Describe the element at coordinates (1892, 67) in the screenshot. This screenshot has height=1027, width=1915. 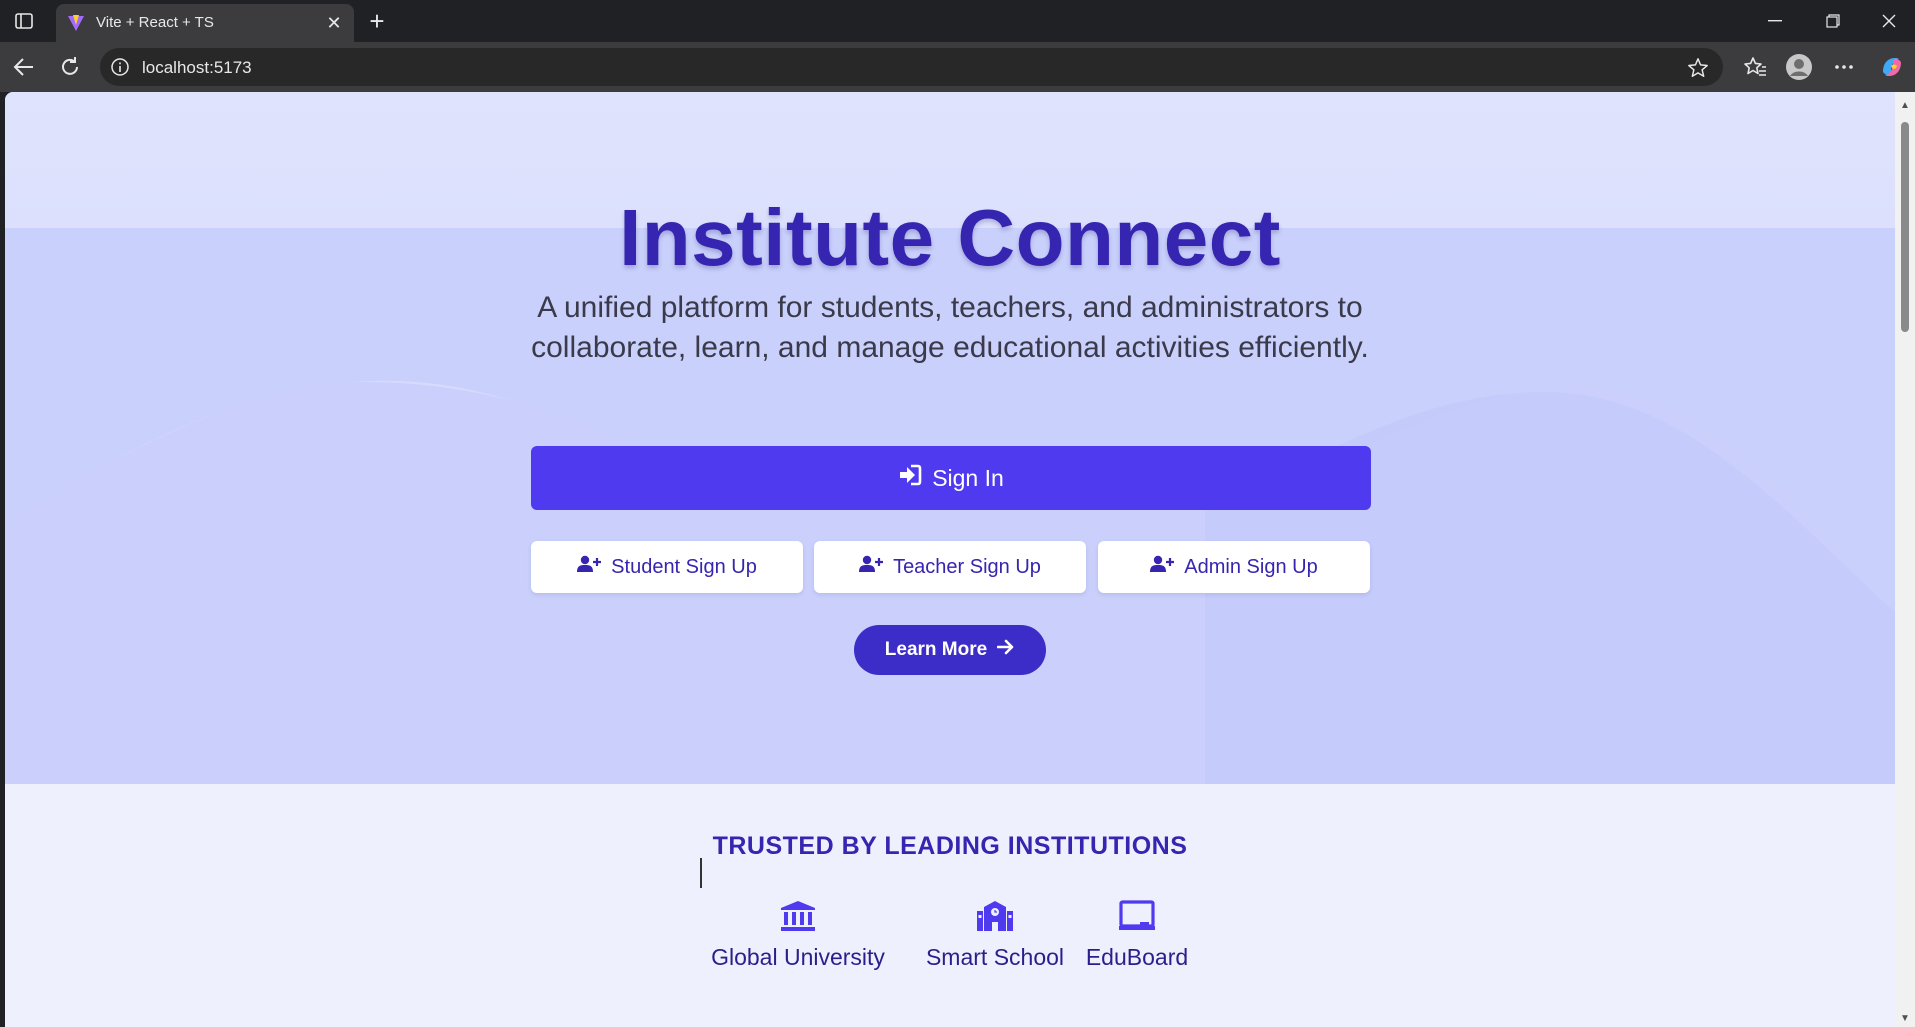
I see `copilot-icon` at that location.